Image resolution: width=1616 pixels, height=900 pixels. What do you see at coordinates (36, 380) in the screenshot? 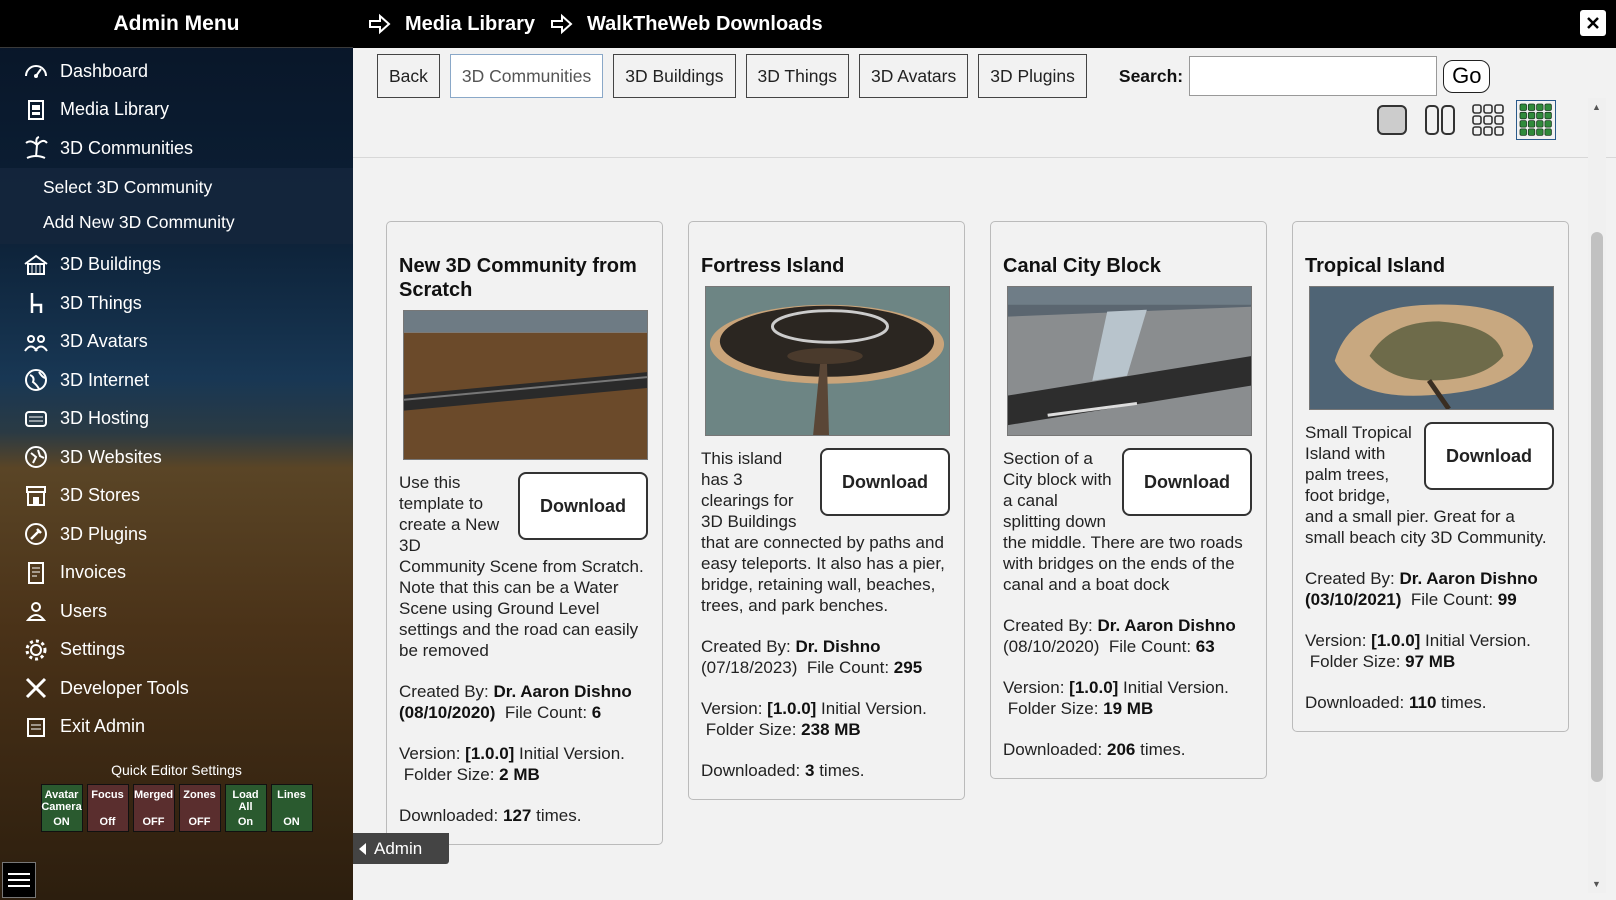
I see `globe-icon` at bounding box center [36, 380].